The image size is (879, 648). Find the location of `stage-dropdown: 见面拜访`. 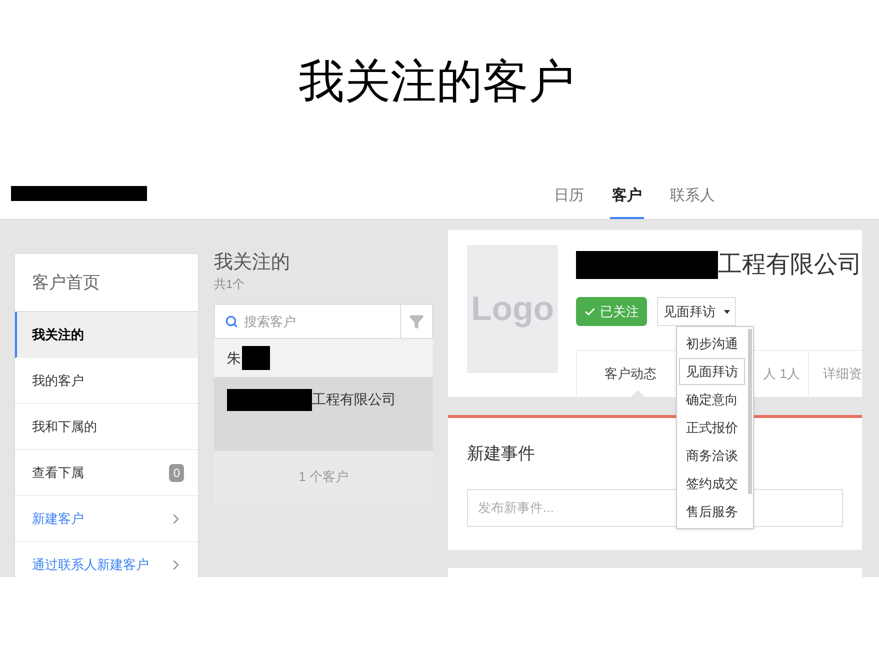

stage-dropdown: 见面拜访 is located at coordinates (696, 311).